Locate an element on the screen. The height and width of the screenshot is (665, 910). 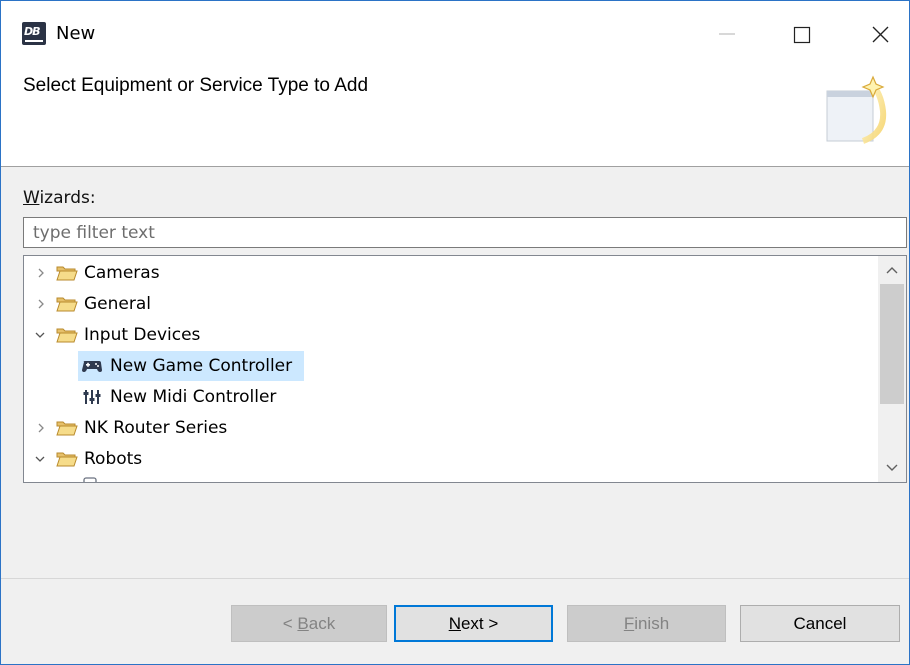
tree-vertical-scrollbar is located at coordinates (892, 369).